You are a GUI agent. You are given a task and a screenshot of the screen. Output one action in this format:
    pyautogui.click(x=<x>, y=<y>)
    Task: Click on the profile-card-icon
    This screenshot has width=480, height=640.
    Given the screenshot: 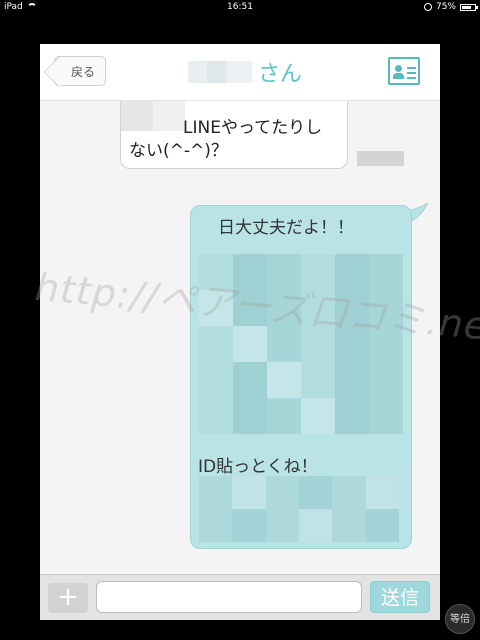 What is the action you would take?
    pyautogui.click(x=404, y=71)
    